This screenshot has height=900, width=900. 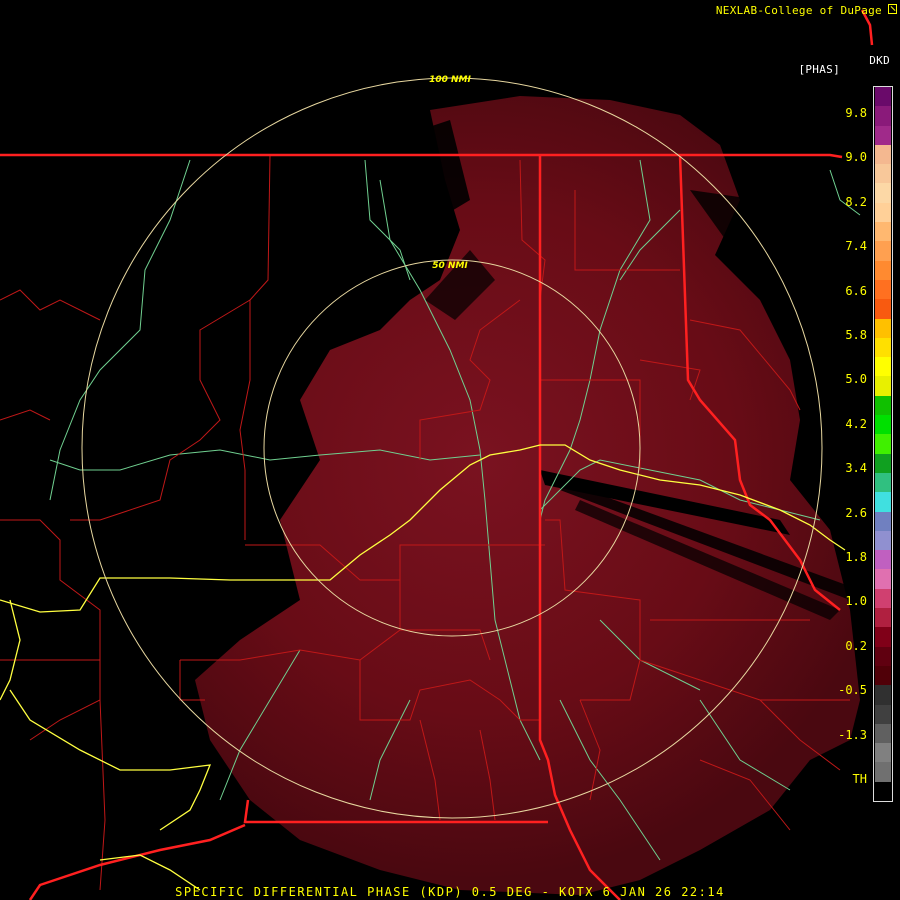 What do you see at coordinates (856, 335) in the screenshot?
I see `color-scale-tick-label: 5.8` at bounding box center [856, 335].